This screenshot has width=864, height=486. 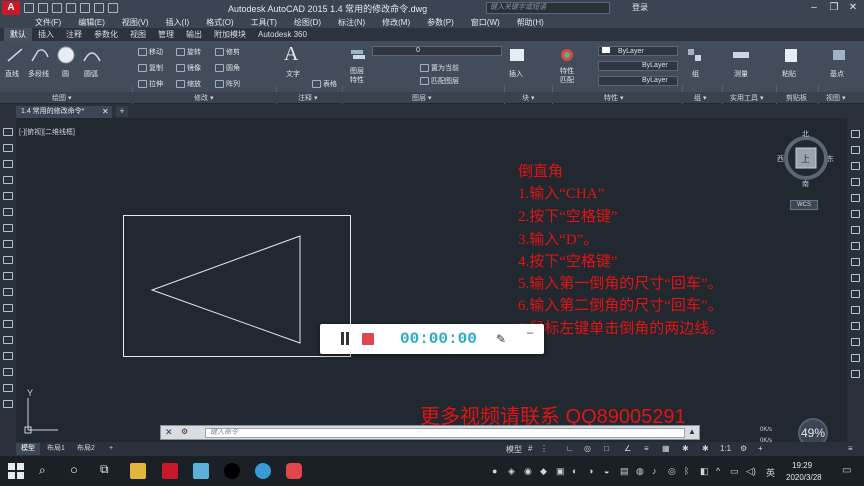 What do you see at coordinates (8, 324) in the screenshot?
I see `tool-point-icon` at bounding box center [8, 324].